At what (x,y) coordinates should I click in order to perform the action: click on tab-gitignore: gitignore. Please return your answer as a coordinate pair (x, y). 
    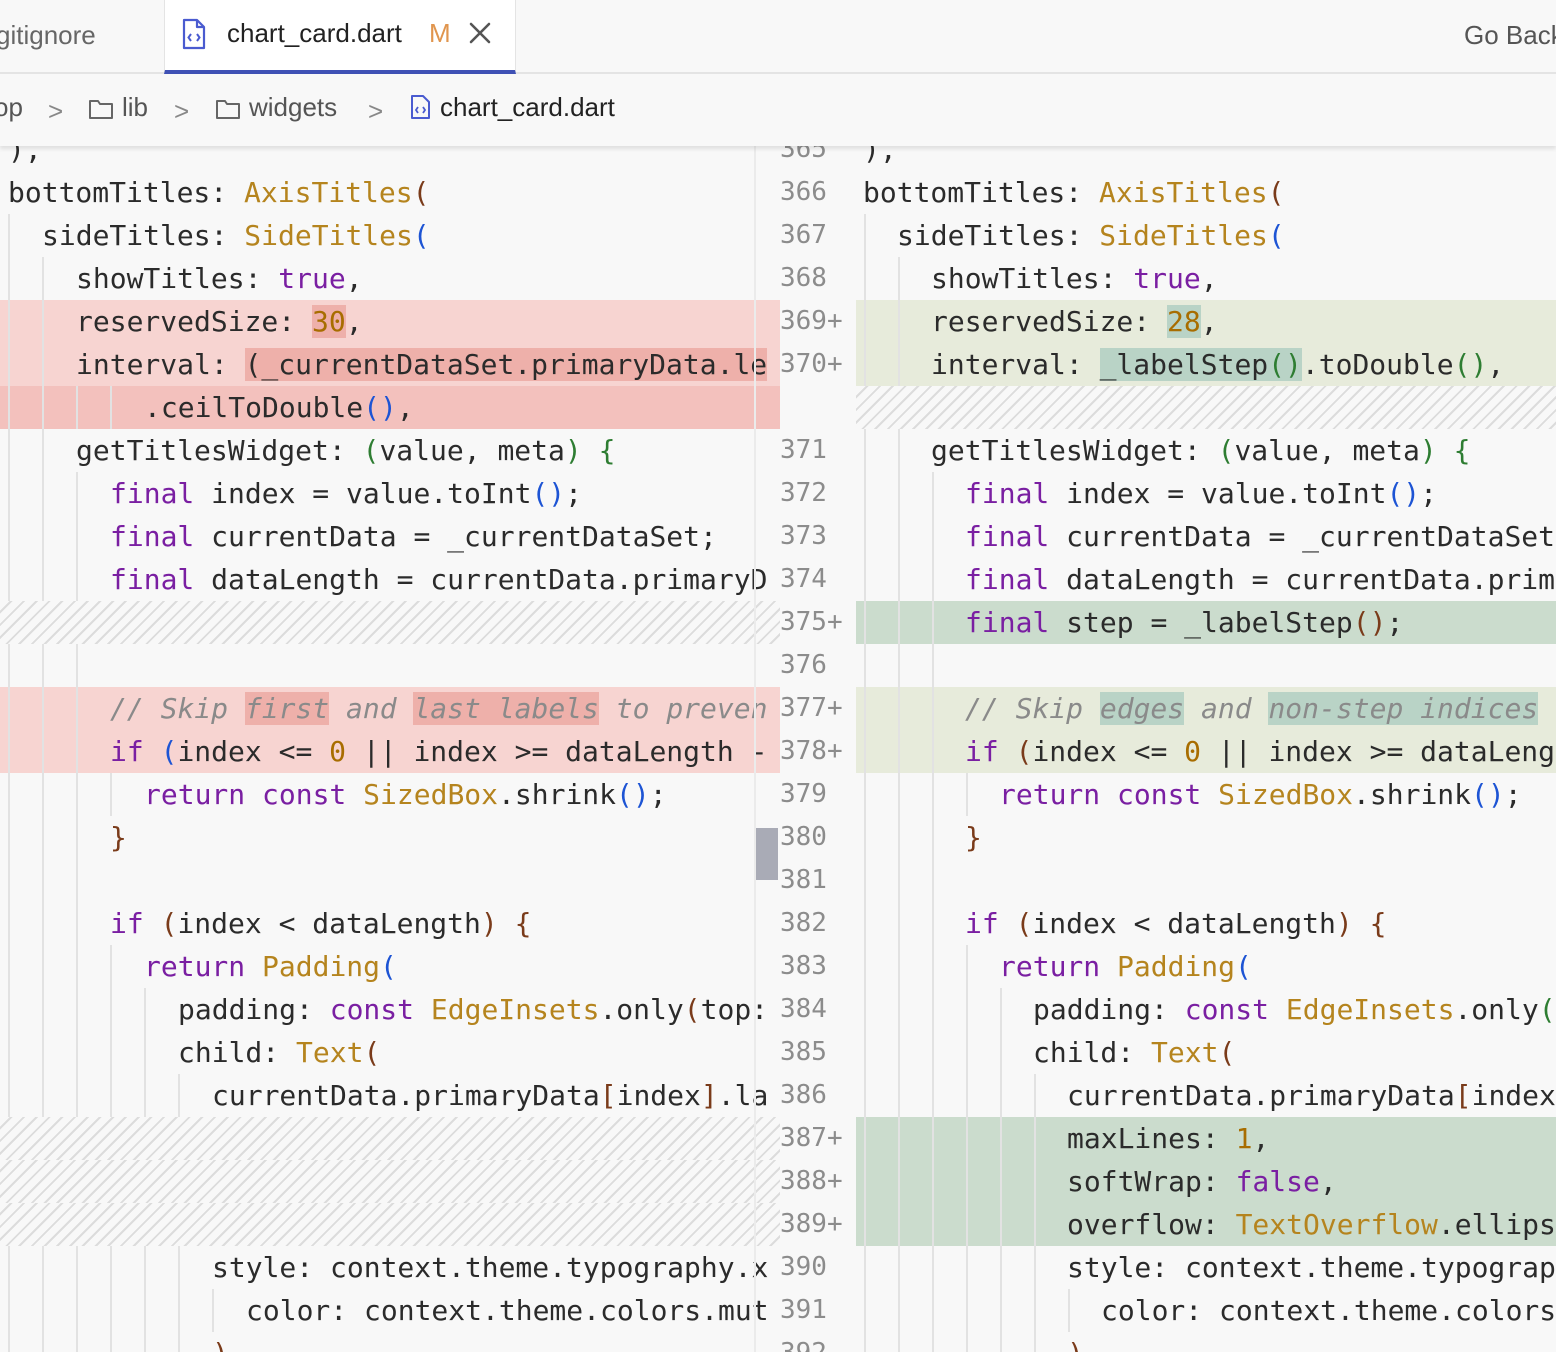
    Looking at the image, I should click on (82, 37).